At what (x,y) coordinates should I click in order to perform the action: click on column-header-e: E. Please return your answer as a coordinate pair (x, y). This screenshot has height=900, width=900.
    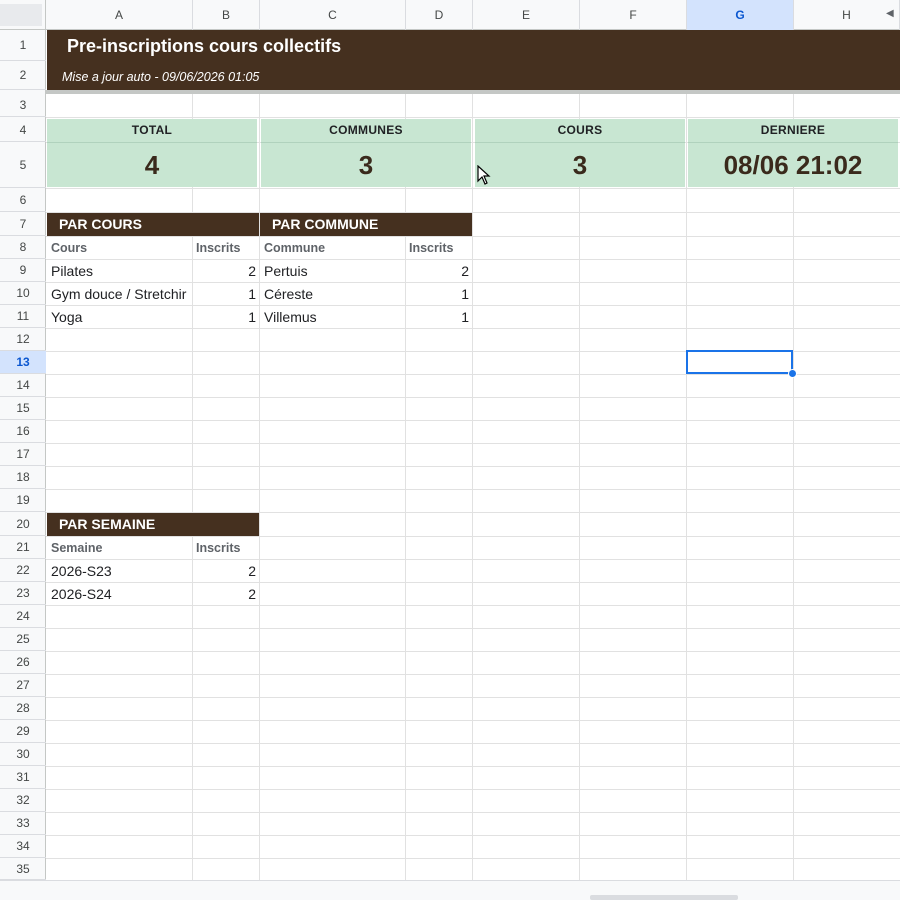
    Looking at the image, I should click on (526, 15).